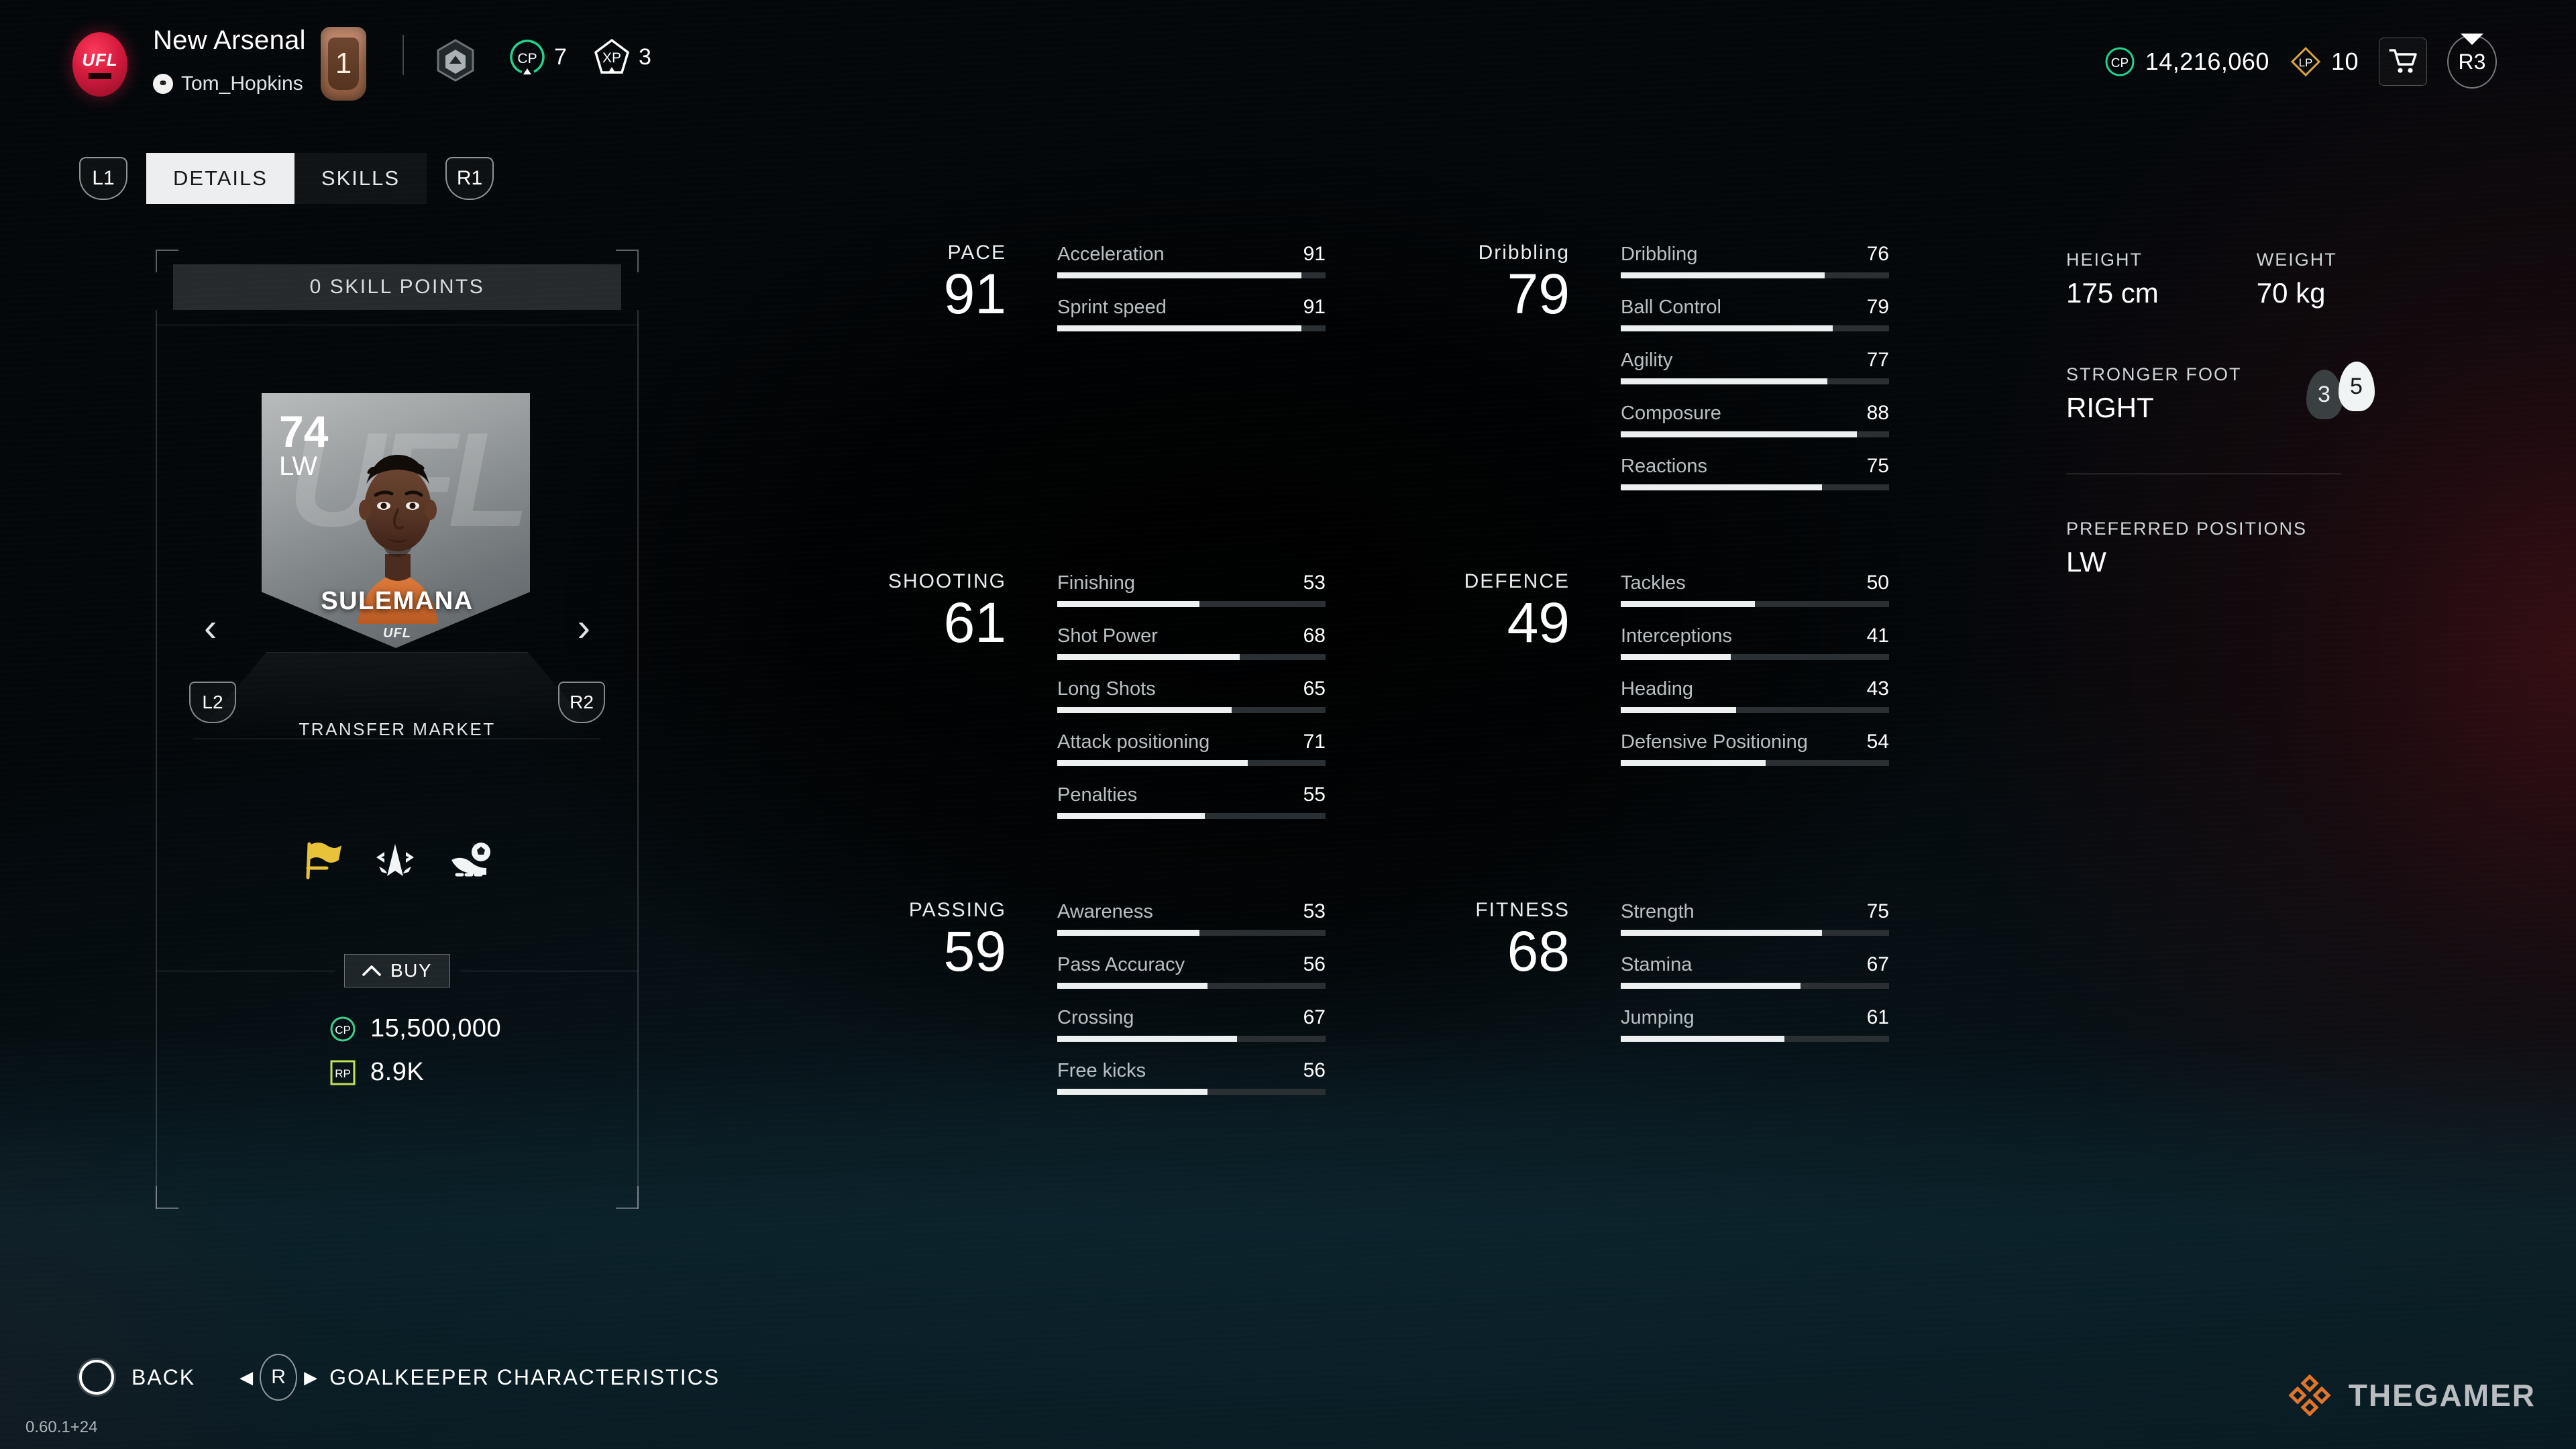 This screenshot has height=1449, width=2576. What do you see at coordinates (228, 83) in the screenshot?
I see `user-row: ⚭ Tom_Hopkins` at bounding box center [228, 83].